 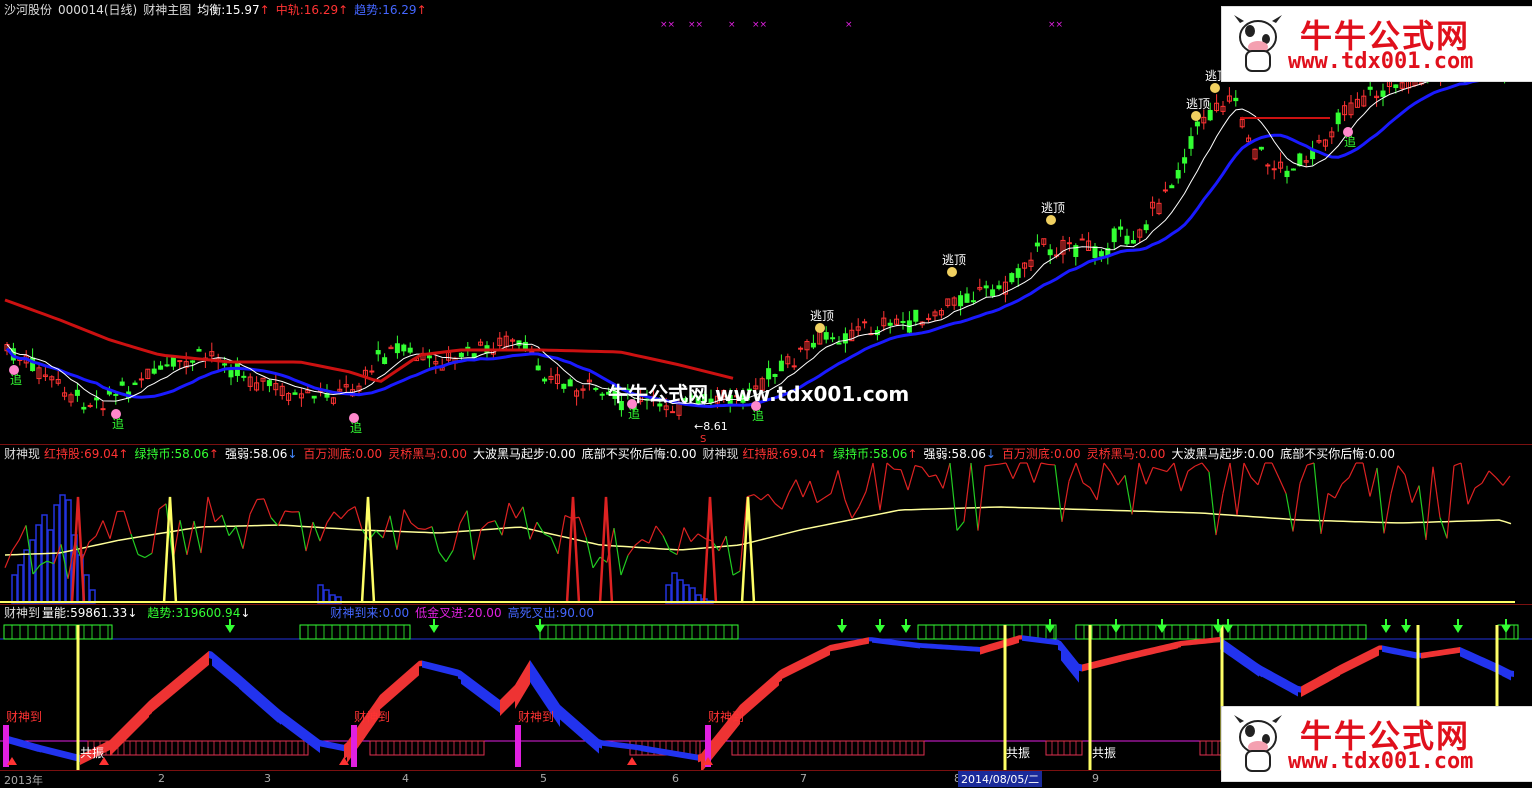 What do you see at coordinates (987, 632) in the screenshot?
I see `green-hold-box` at bounding box center [987, 632].